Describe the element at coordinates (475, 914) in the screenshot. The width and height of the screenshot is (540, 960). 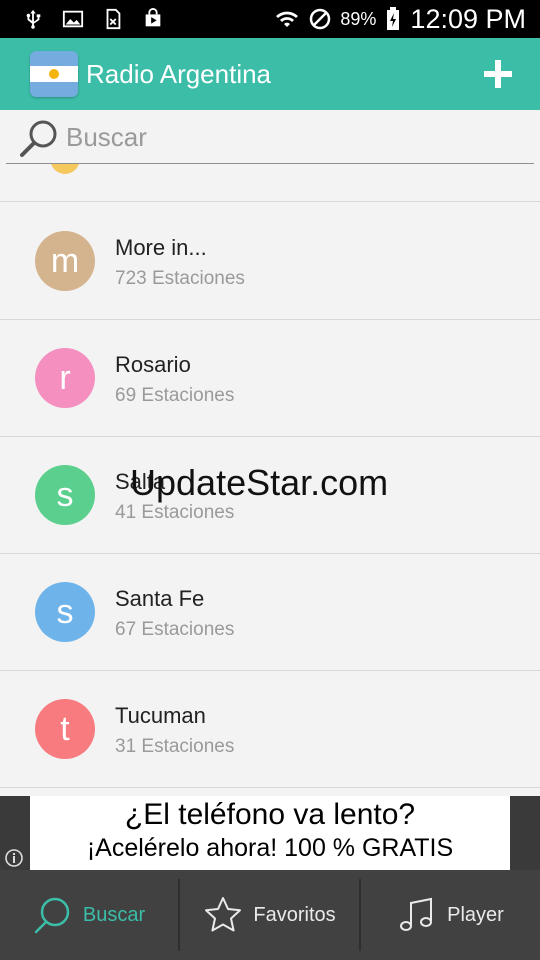
I see `tab-label: Player` at that location.